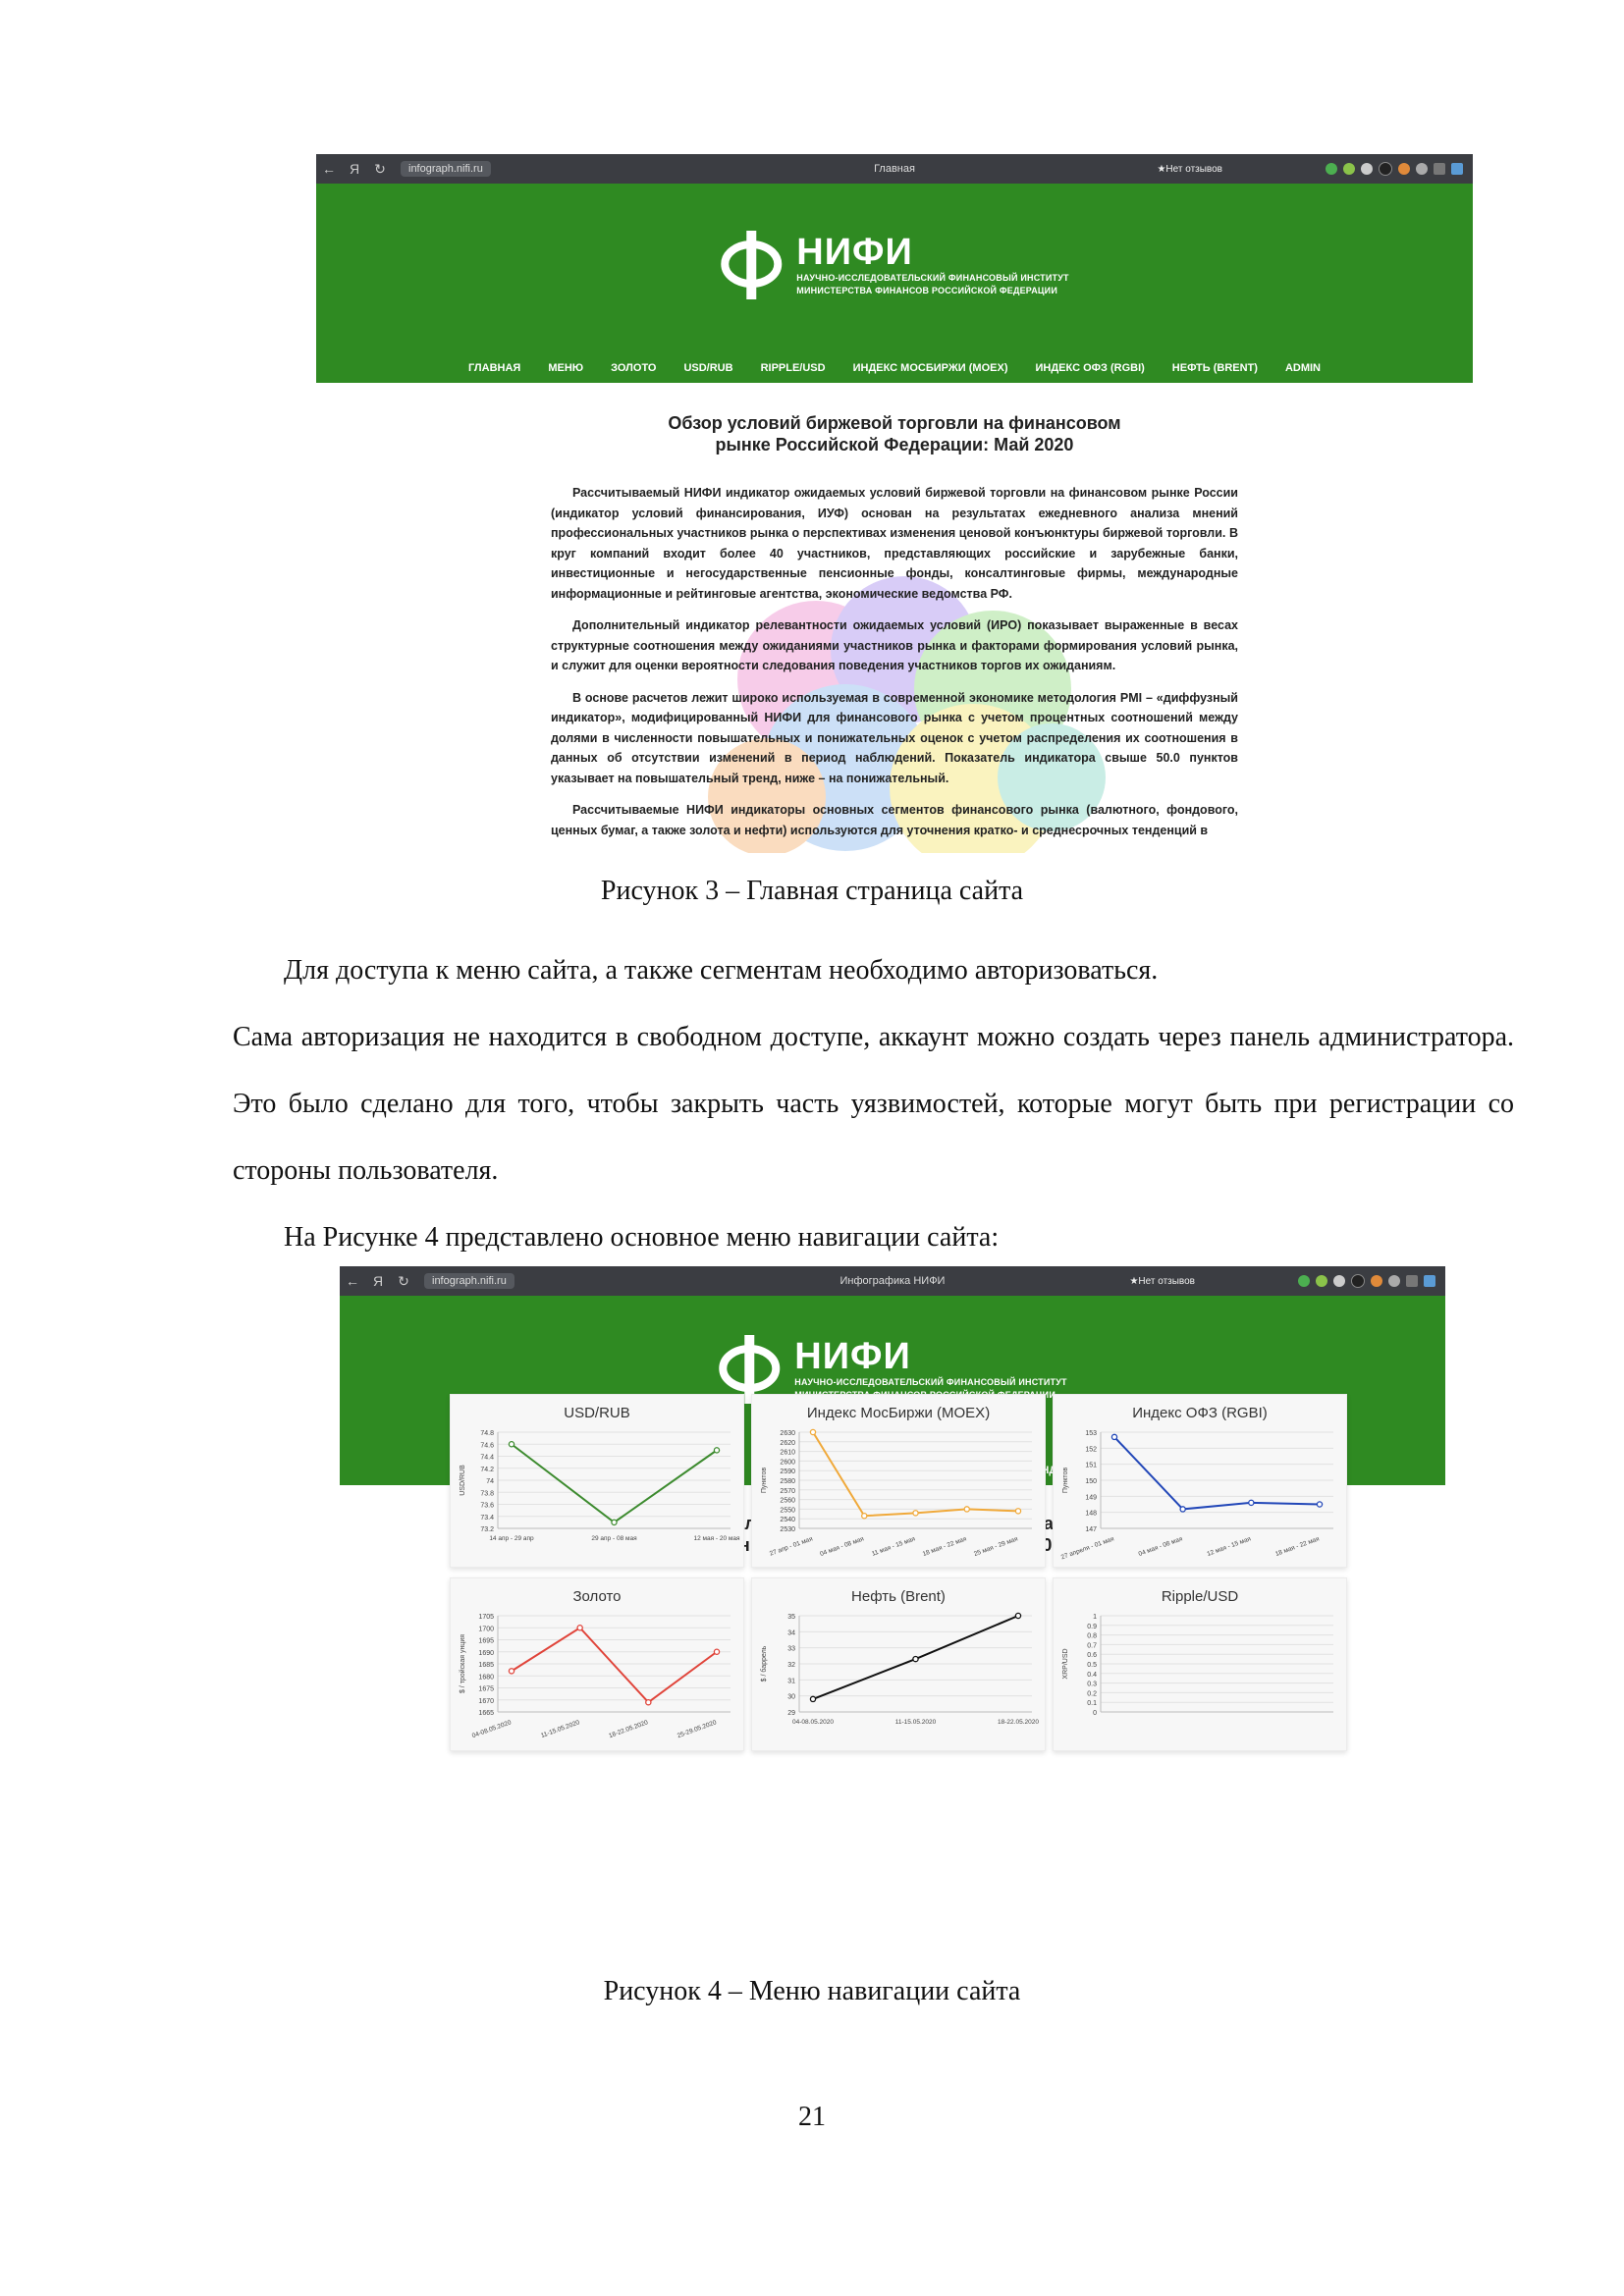 The height and width of the screenshot is (2296, 1624). What do you see at coordinates (812, 1991) in the screenshot?
I see `figure-4-caption: Рисунок 4 – Меню навигации сайта` at bounding box center [812, 1991].